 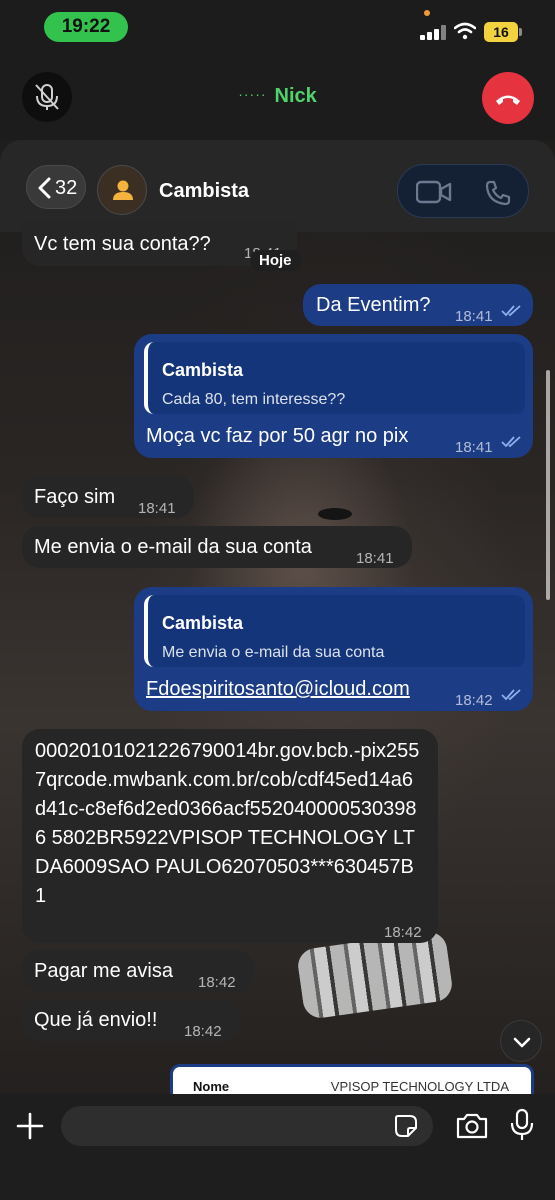 I want to click on reply-text: Cada 80, tem interesse??, so click(x=254, y=399).